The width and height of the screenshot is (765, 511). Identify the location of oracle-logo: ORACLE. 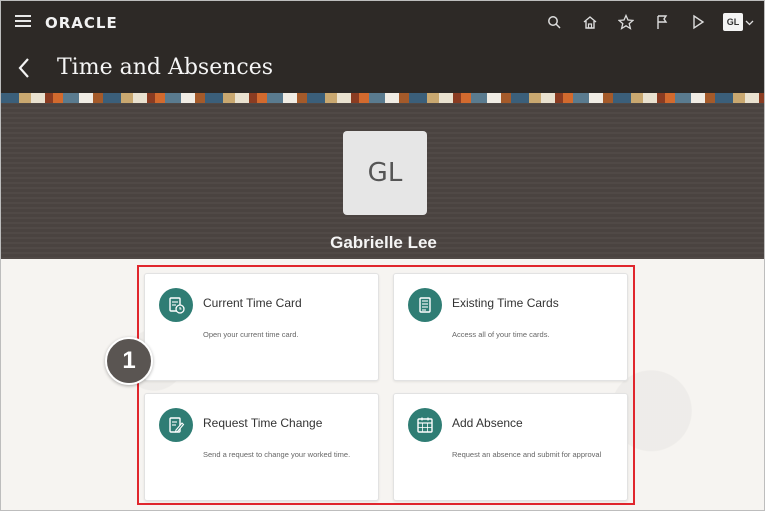
(81, 23).